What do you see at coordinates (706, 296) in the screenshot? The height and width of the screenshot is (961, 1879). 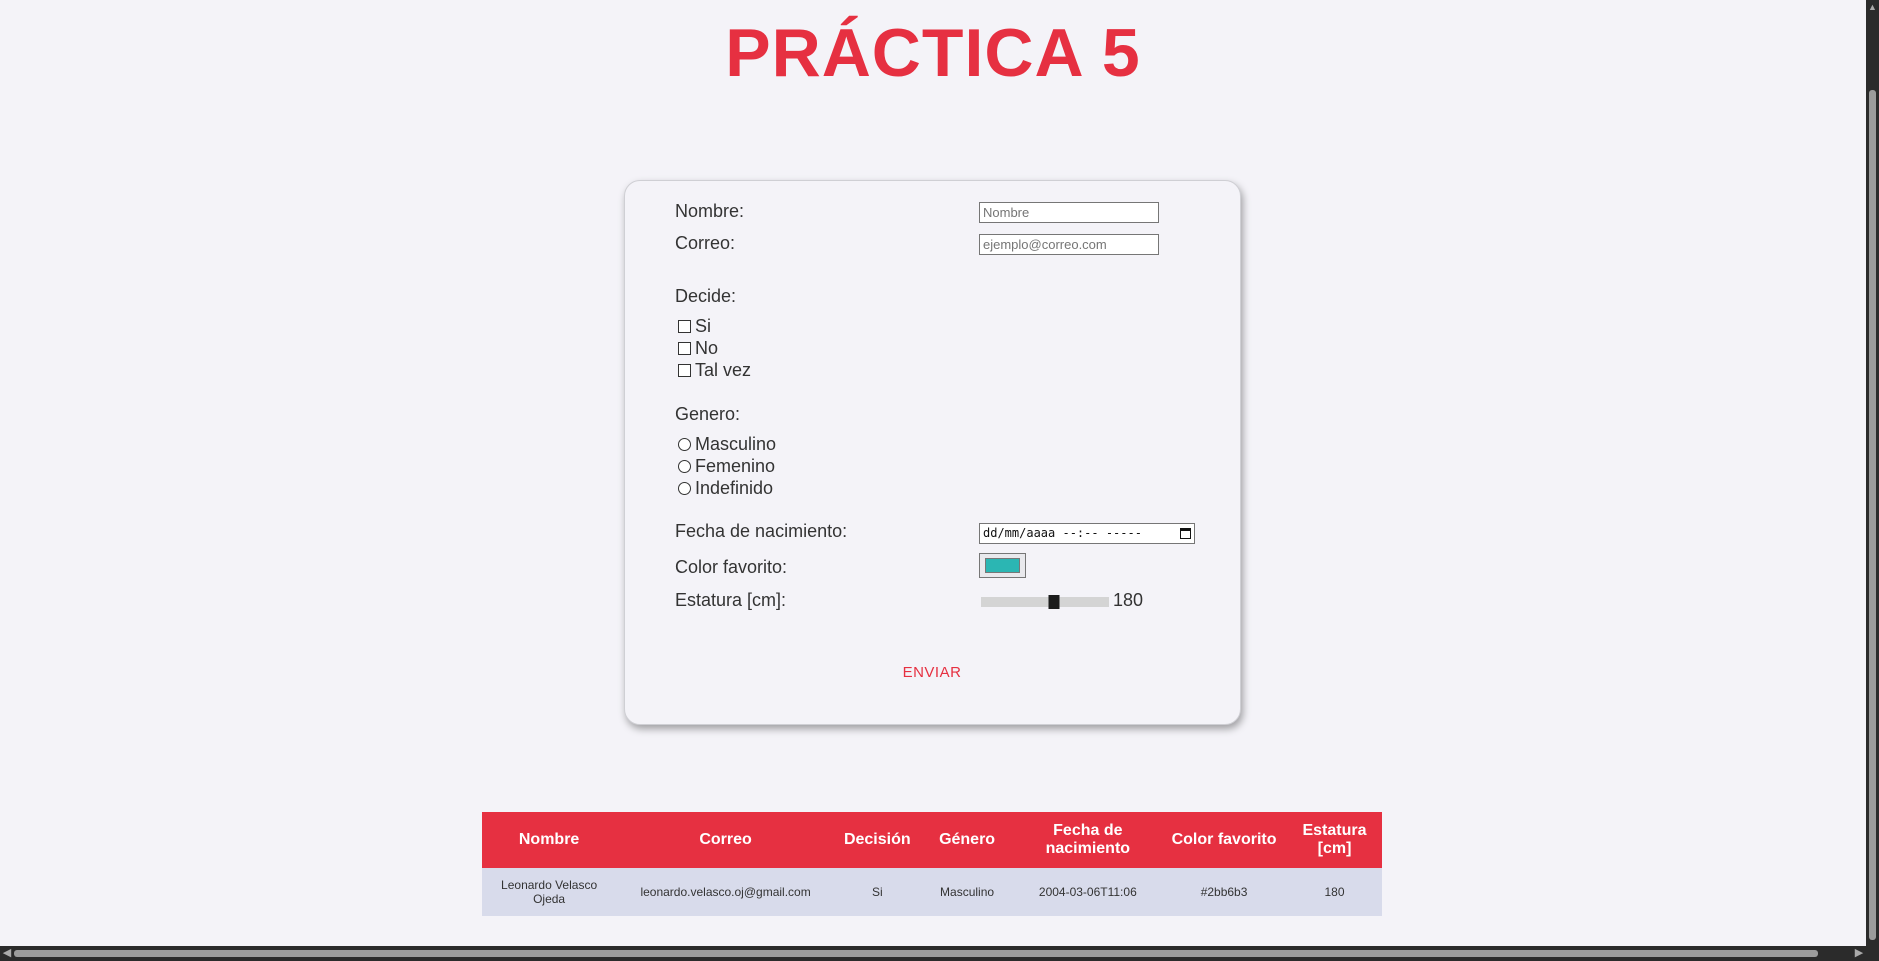 I see `decide-label: Decide:` at bounding box center [706, 296].